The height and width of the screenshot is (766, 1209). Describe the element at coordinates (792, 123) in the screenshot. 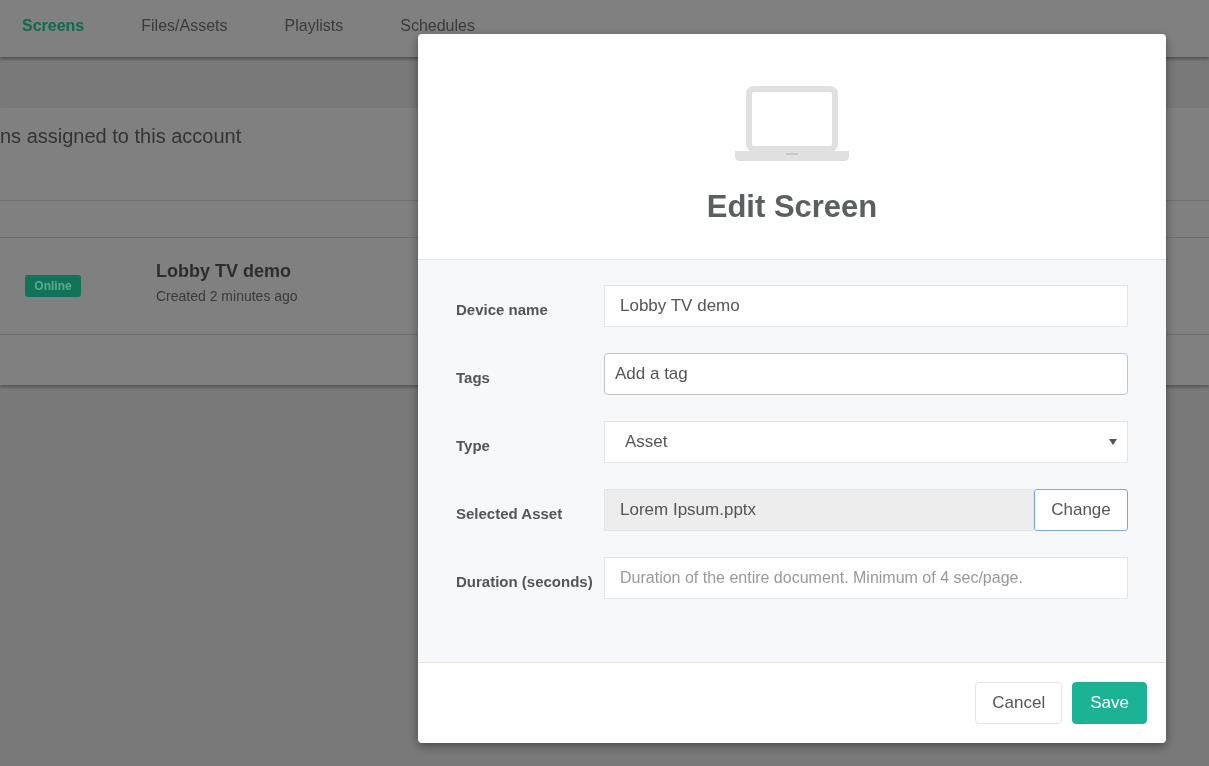

I see `laptop-icon` at that location.